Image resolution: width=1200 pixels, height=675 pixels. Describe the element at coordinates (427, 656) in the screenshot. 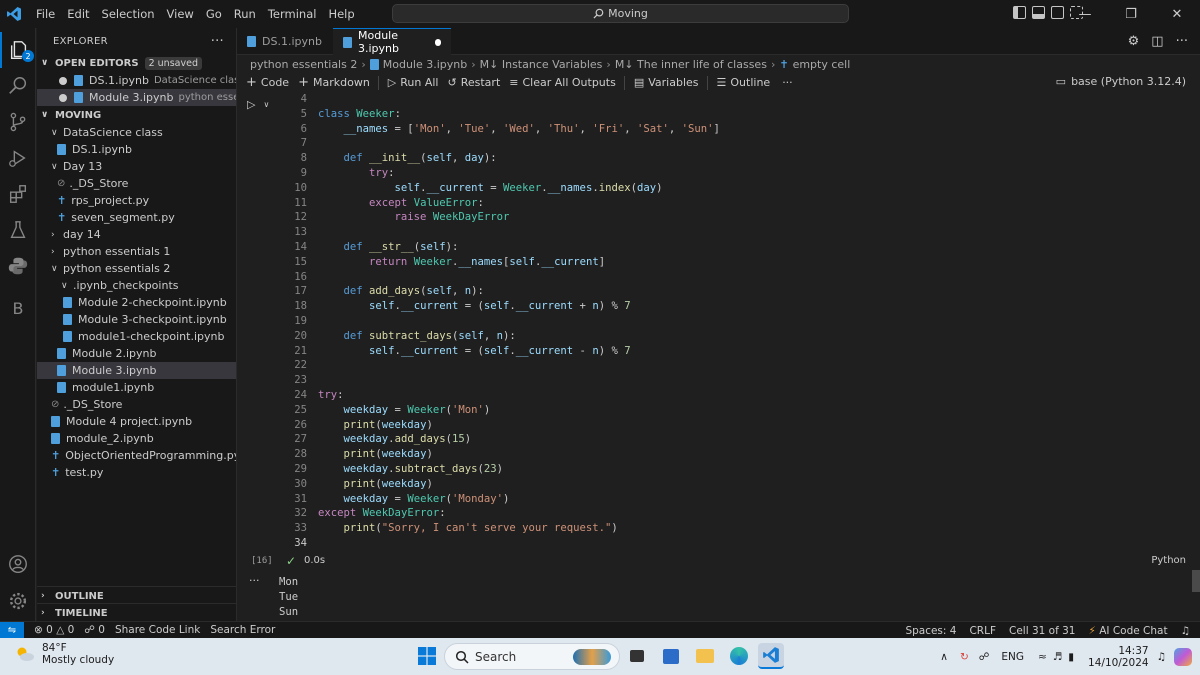

I see `start-button` at that location.